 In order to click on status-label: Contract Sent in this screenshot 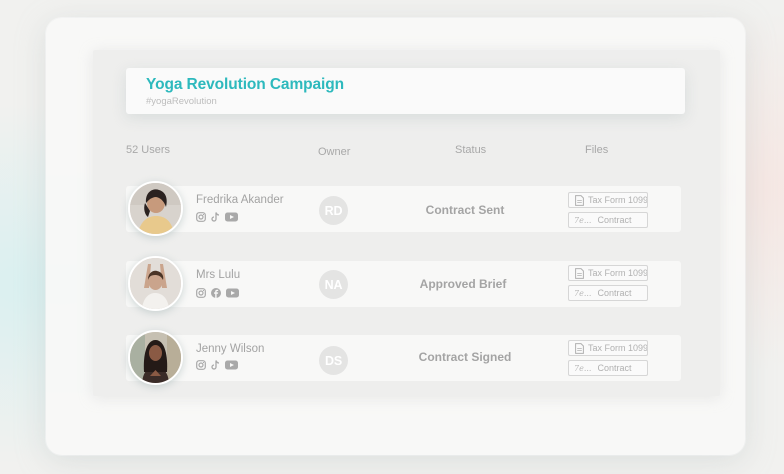, I will do `click(465, 210)`.